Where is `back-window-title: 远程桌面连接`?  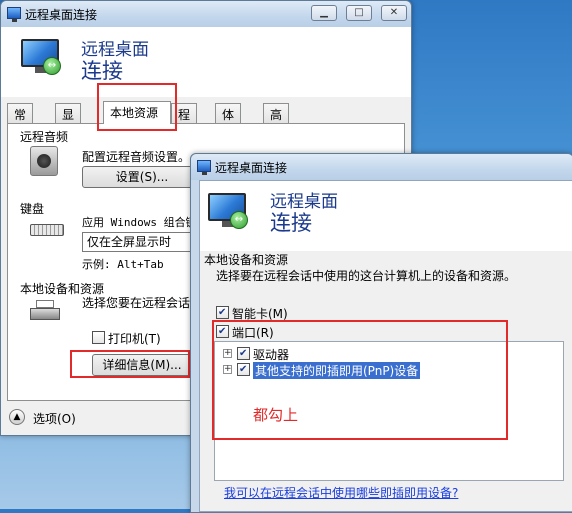 back-window-title: 远程桌面连接 is located at coordinates (61, 15).